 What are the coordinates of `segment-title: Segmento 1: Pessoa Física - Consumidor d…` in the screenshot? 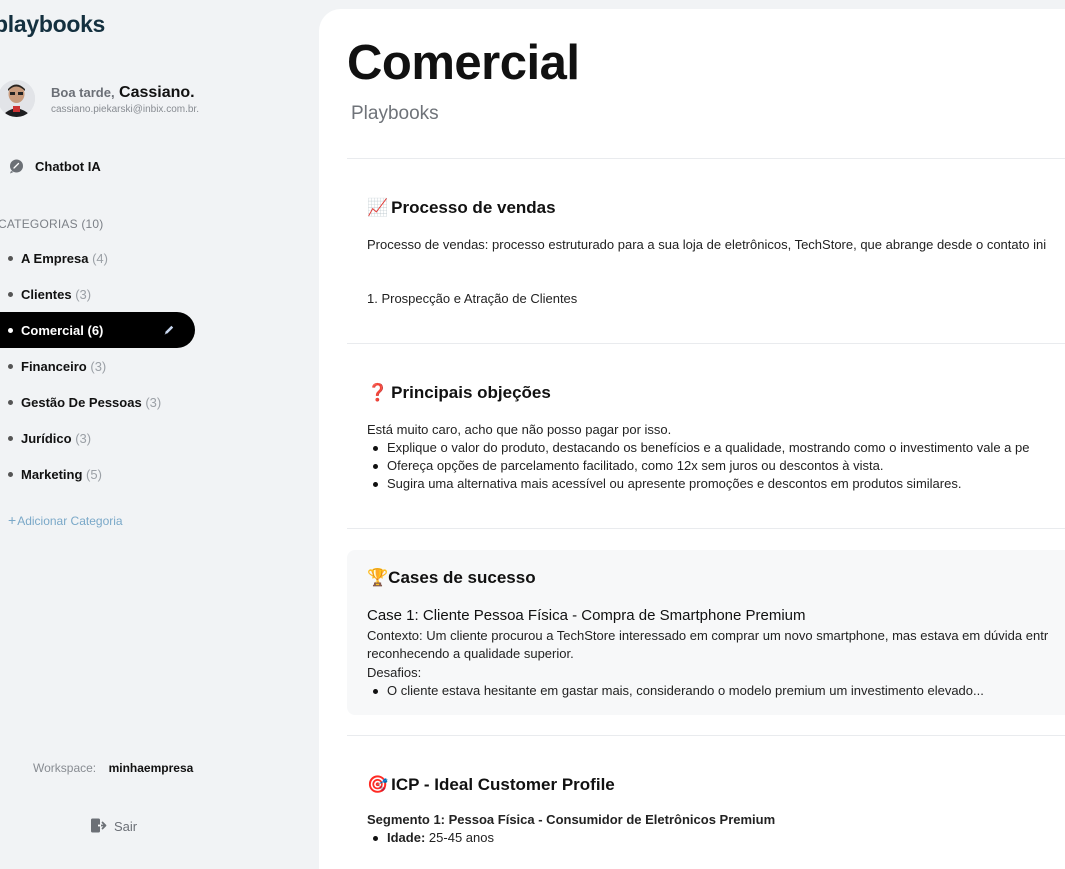 It's located at (571, 819).